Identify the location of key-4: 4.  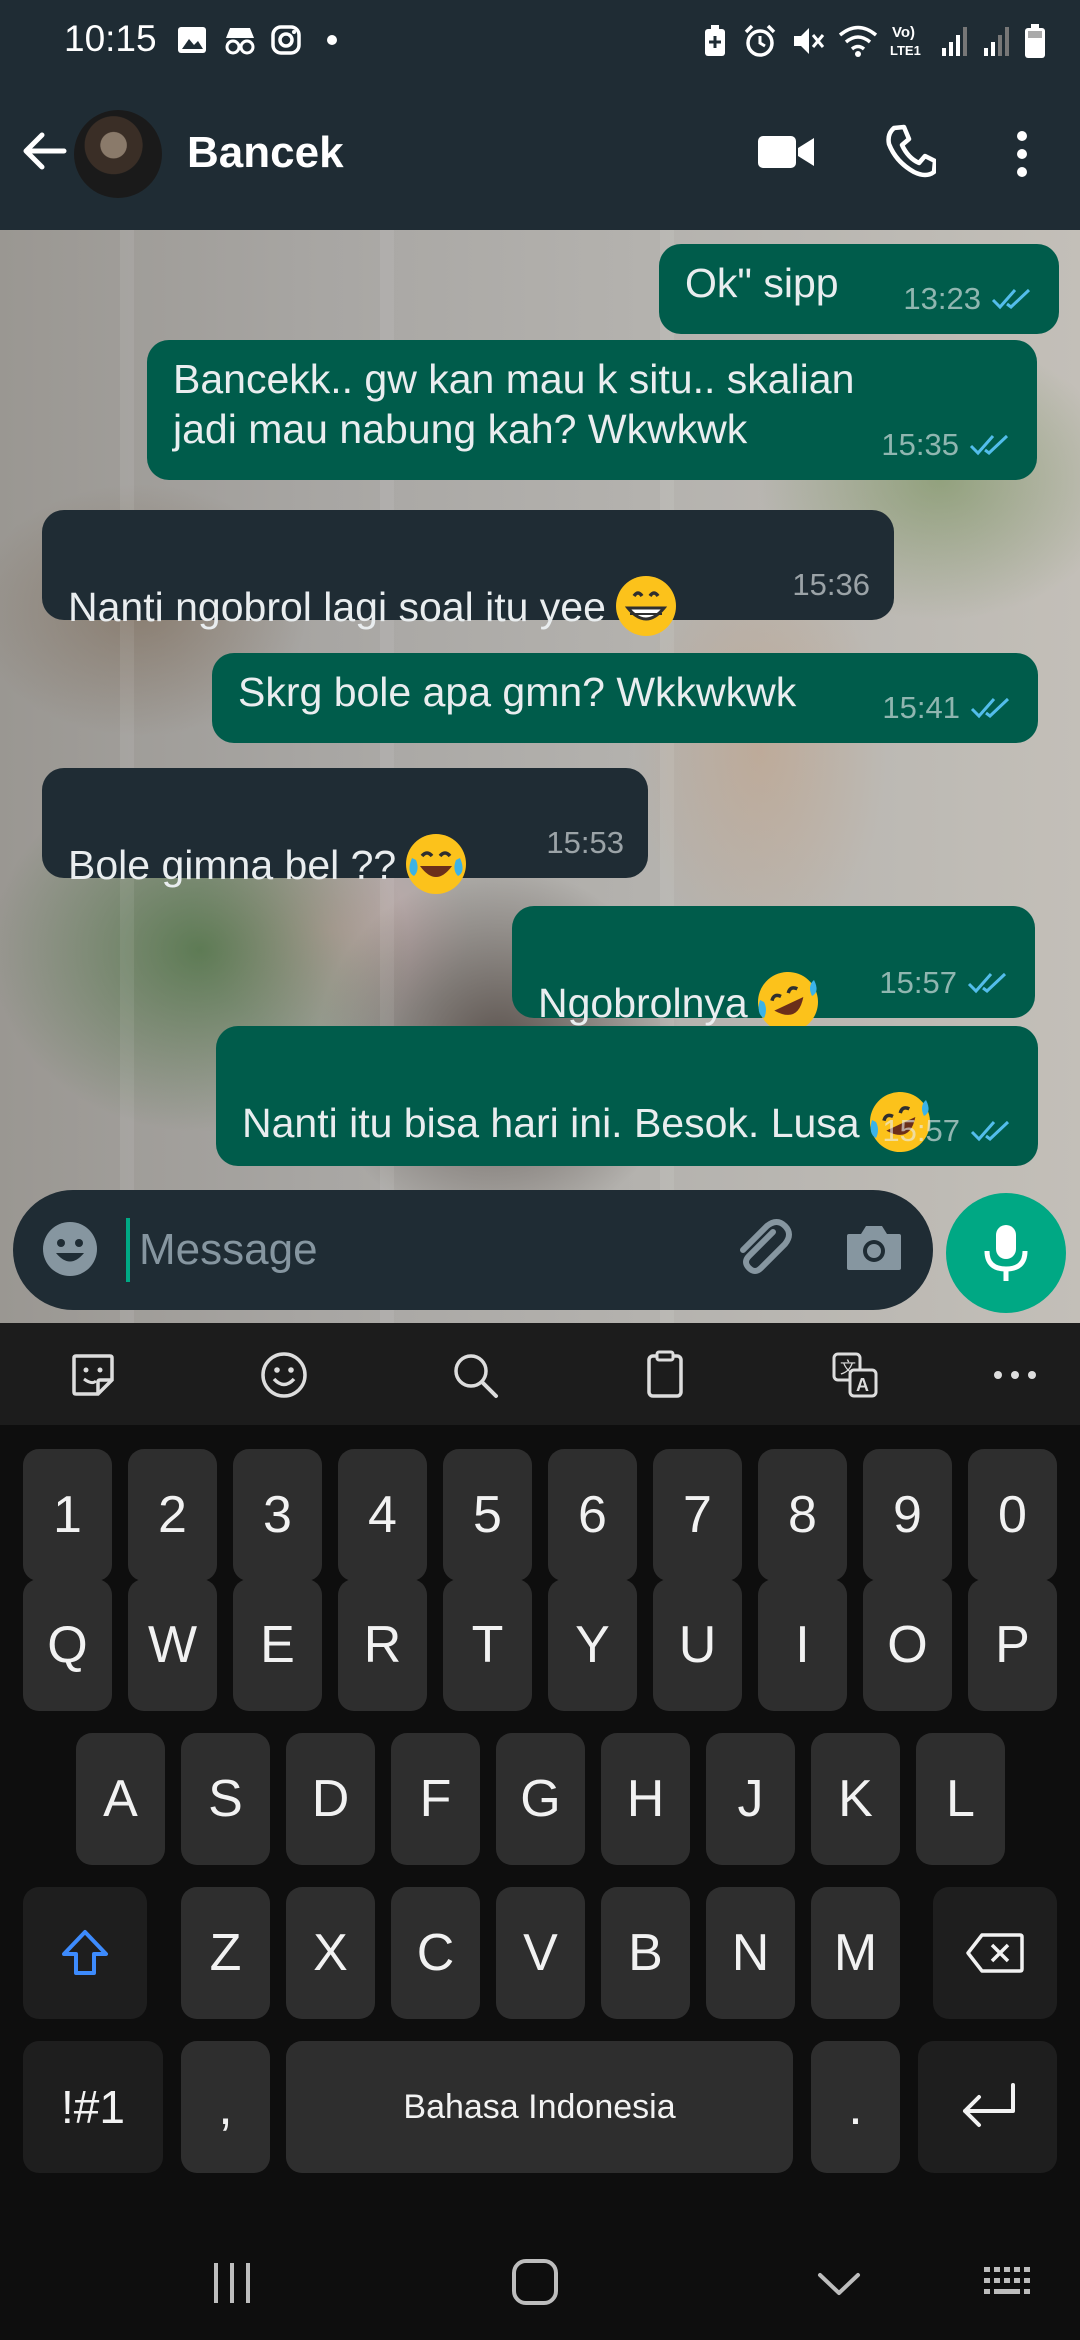
(382, 1515).